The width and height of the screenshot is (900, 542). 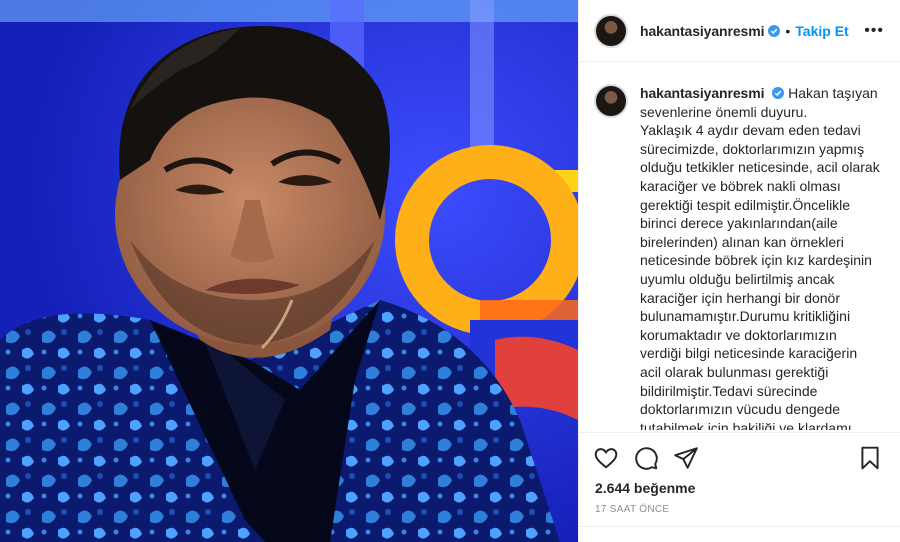 What do you see at coordinates (611, 30) in the screenshot?
I see `profile-avatar` at bounding box center [611, 30].